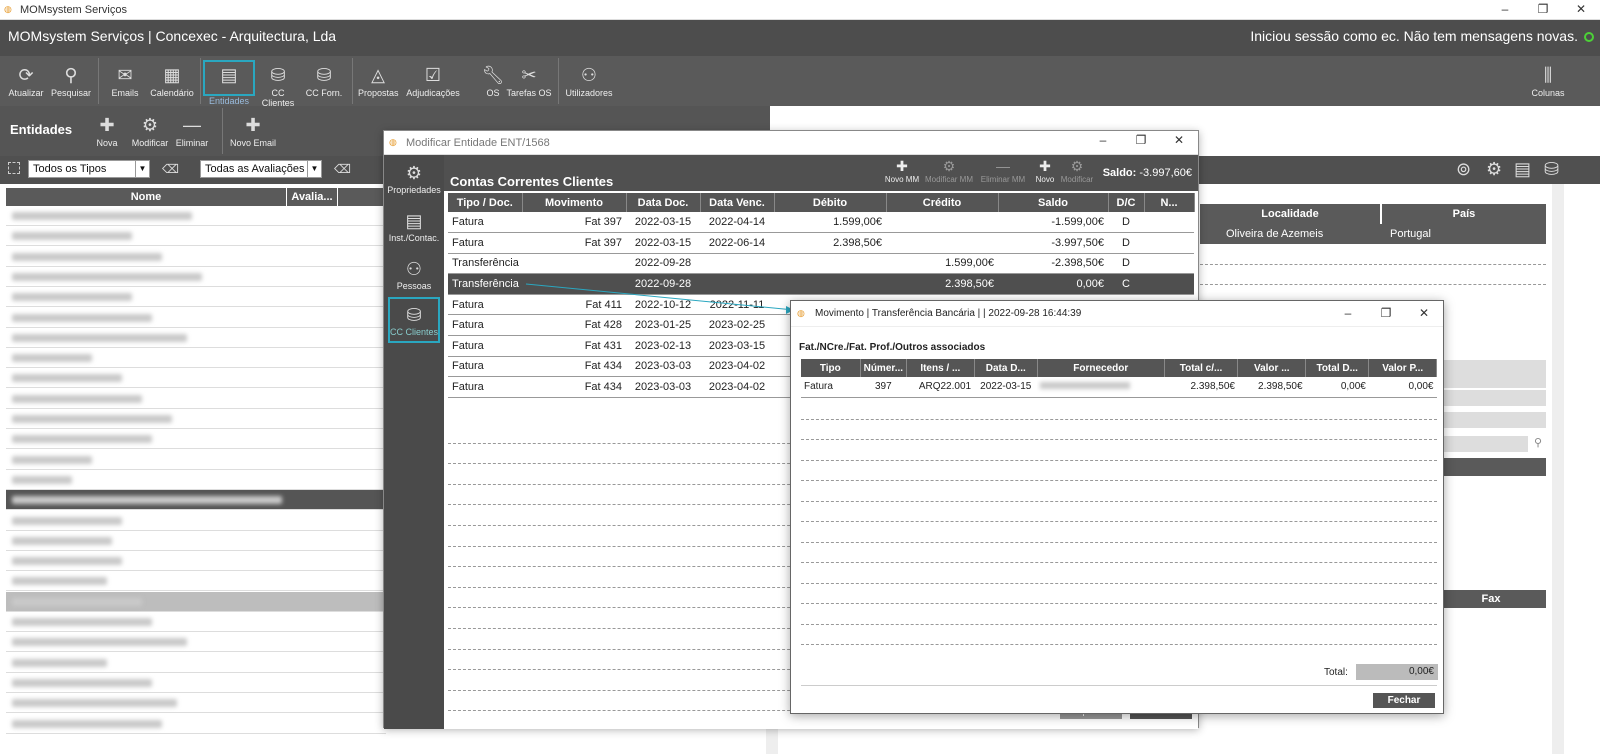  Describe the element at coordinates (89, 169) in the screenshot. I see `tipo-filter-select: Todos os Tipos ▼` at that location.